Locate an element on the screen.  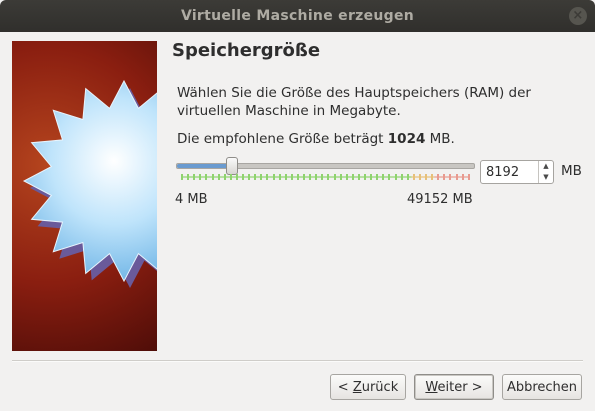
memory-value-input is located at coordinates (510, 172).